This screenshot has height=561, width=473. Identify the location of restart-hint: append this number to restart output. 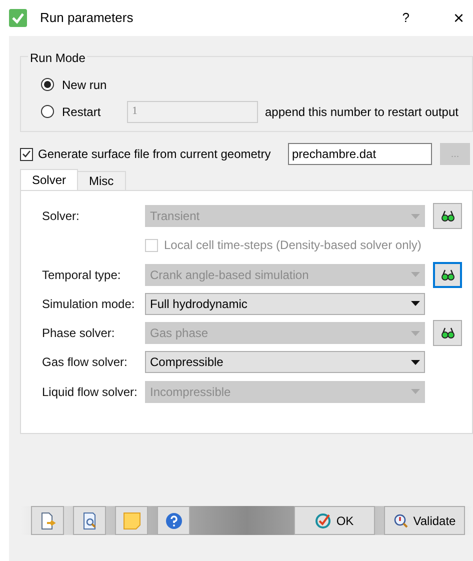
(361, 112).